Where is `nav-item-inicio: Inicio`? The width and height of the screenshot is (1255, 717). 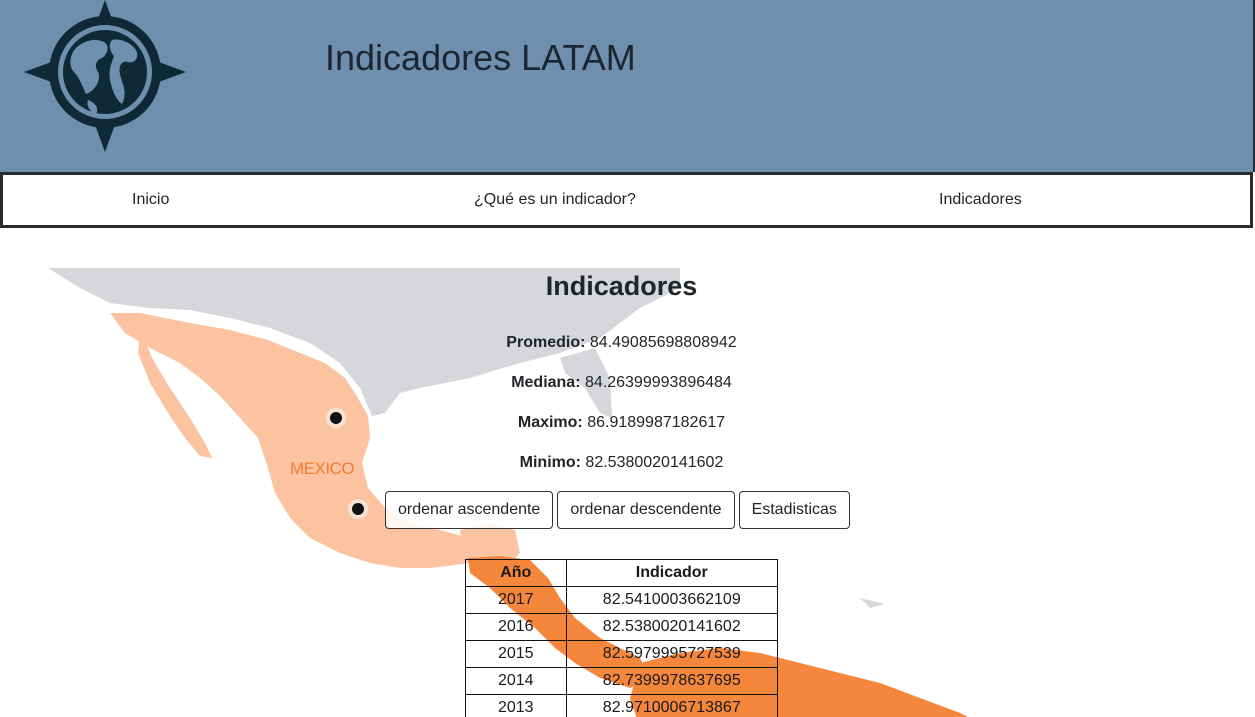
nav-item-inicio: Inicio is located at coordinates (150, 200).